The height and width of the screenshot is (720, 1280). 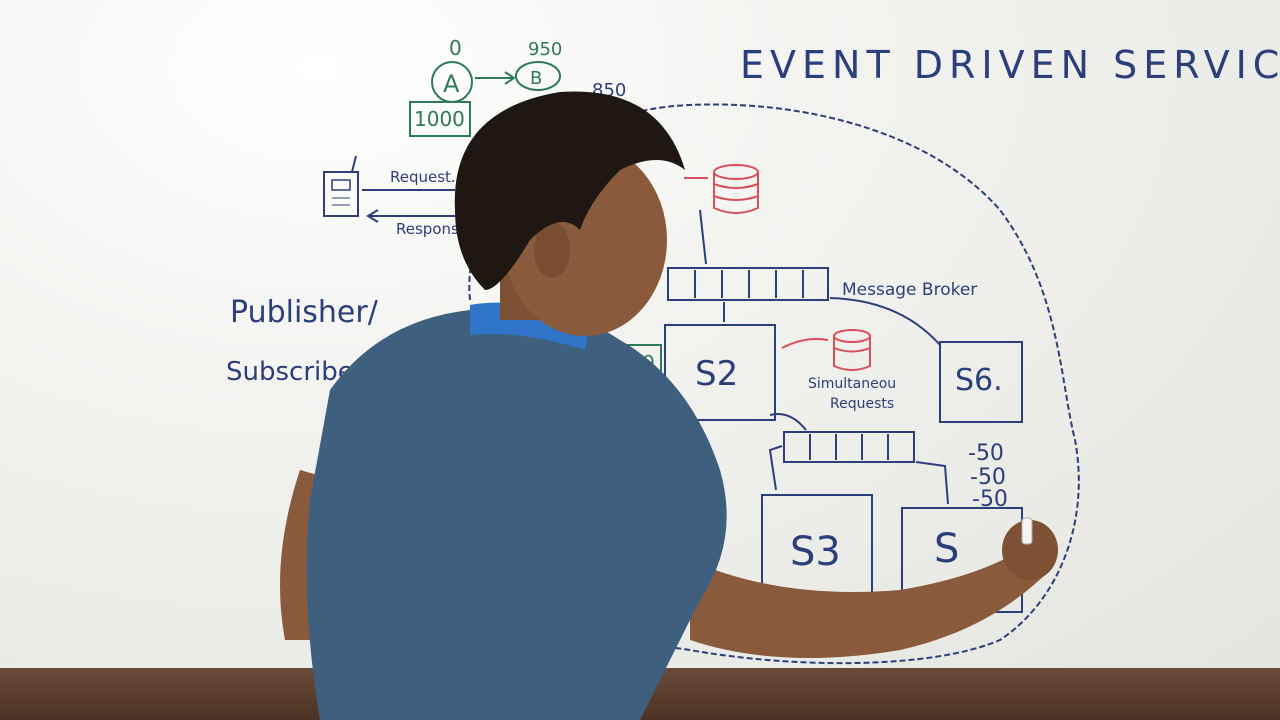 What do you see at coordinates (451, 84) in the screenshot?
I see `service-a-label: A` at bounding box center [451, 84].